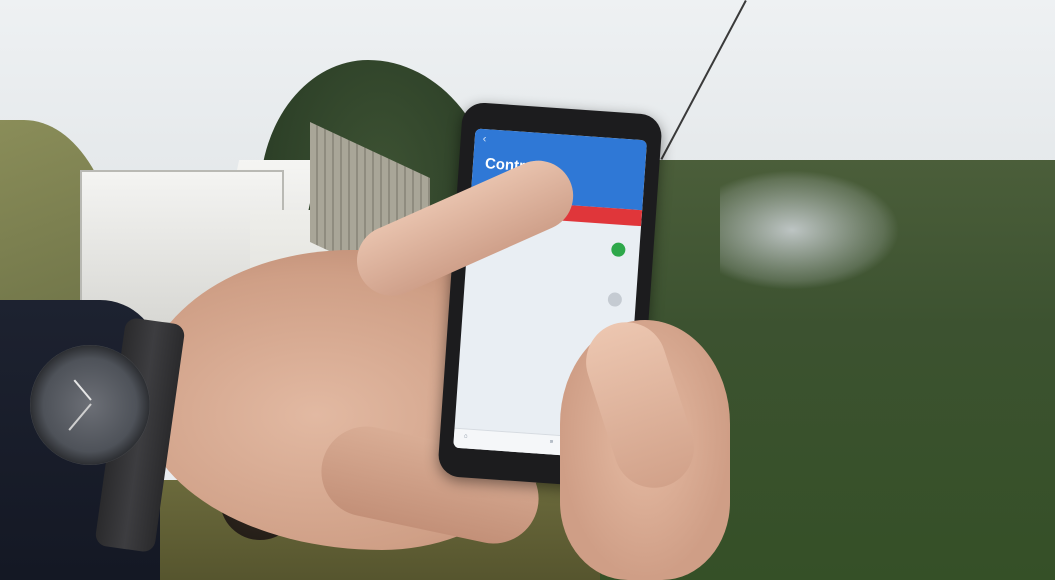  Describe the element at coordinates (484, 139) in the screenshot. I see `back-arrow-icon: ‹` at that location.